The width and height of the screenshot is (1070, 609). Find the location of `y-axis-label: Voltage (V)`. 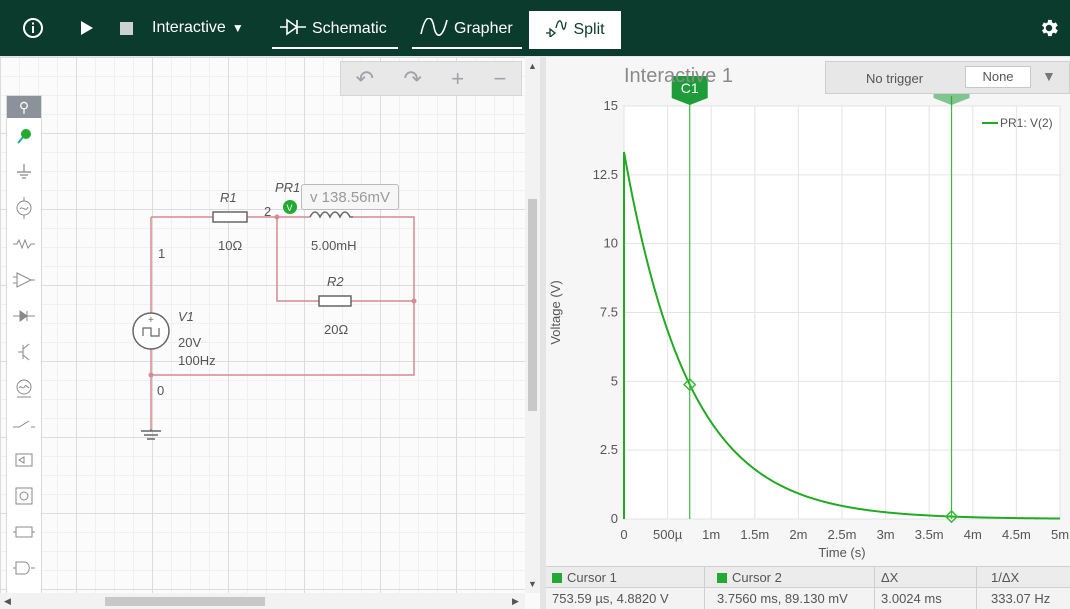

y-axis-label: Voltage (V) is located at coordinates (555, 312).